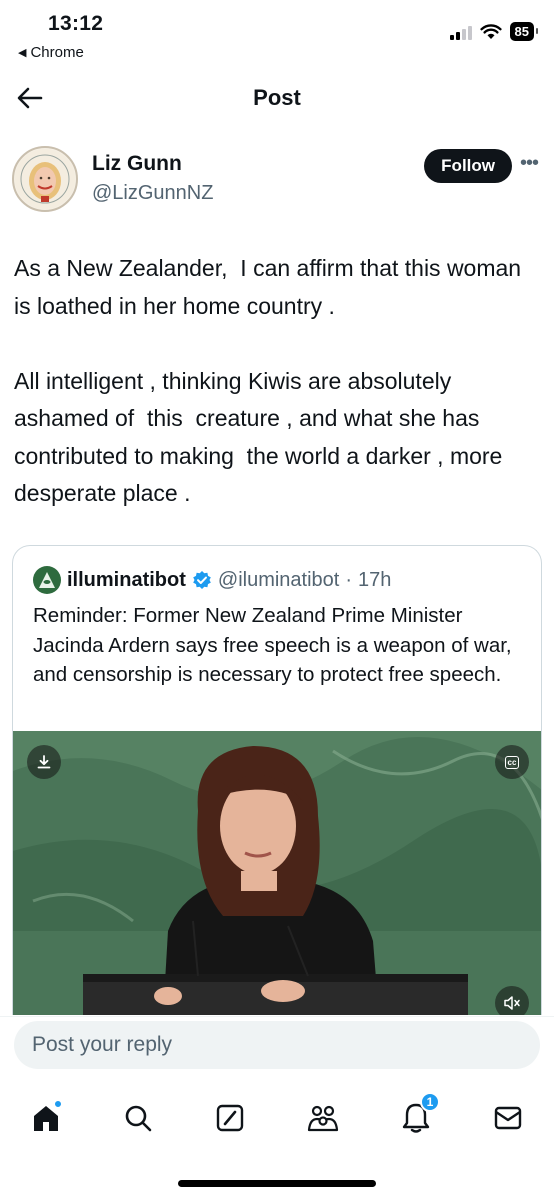 This screenshot has height=1199, width=554. I want to click on grok-icon, so click(230, 1118).